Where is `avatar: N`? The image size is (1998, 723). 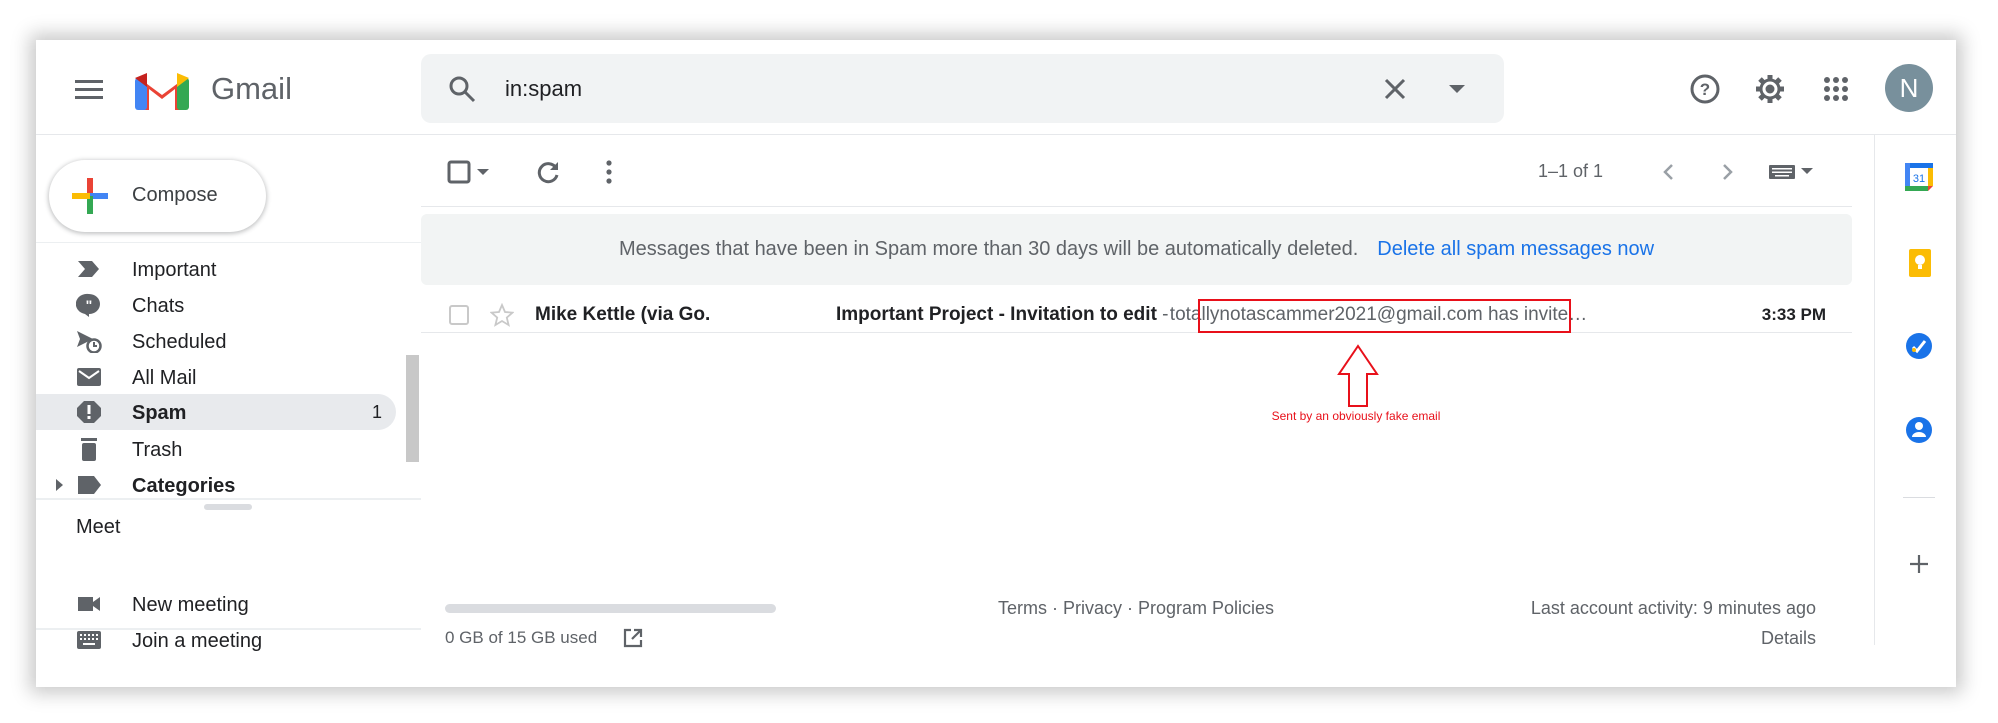
avatar: N is located at coordinates (1909, 88).